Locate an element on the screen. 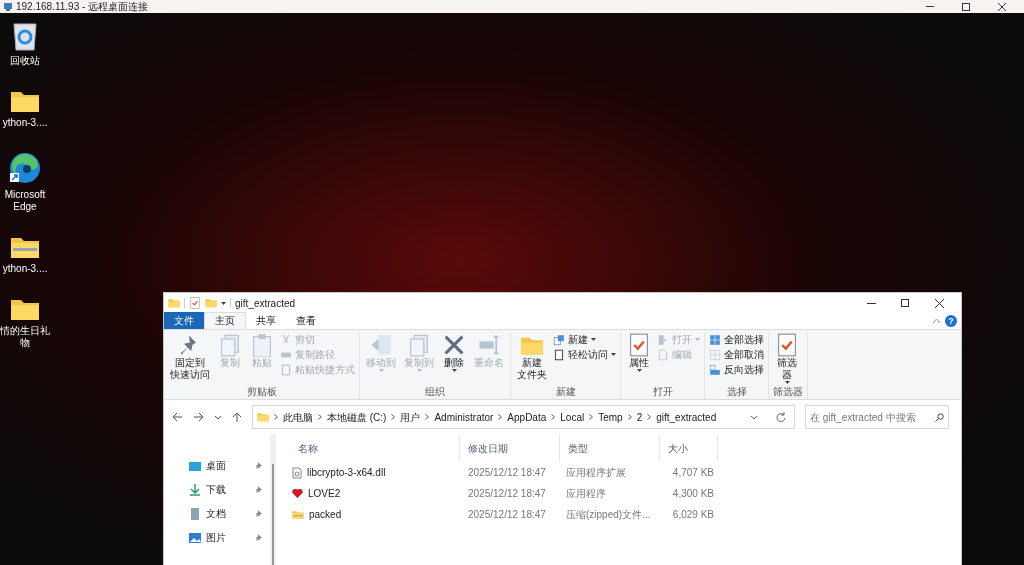 The width and height of the screenshot is (1024, 565). ribbon-button: 反向选择 is located at coordinates (736, 369).